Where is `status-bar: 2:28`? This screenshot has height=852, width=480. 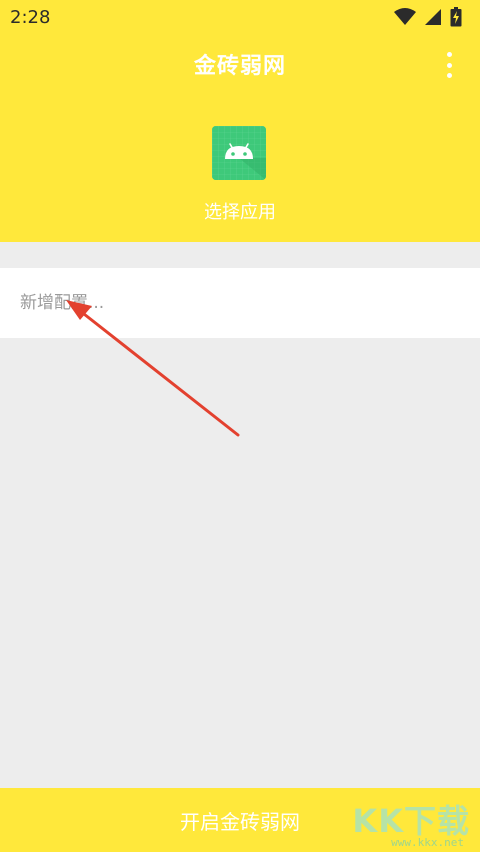 status-bar: 2:28 is located at coordinates (240, 17).